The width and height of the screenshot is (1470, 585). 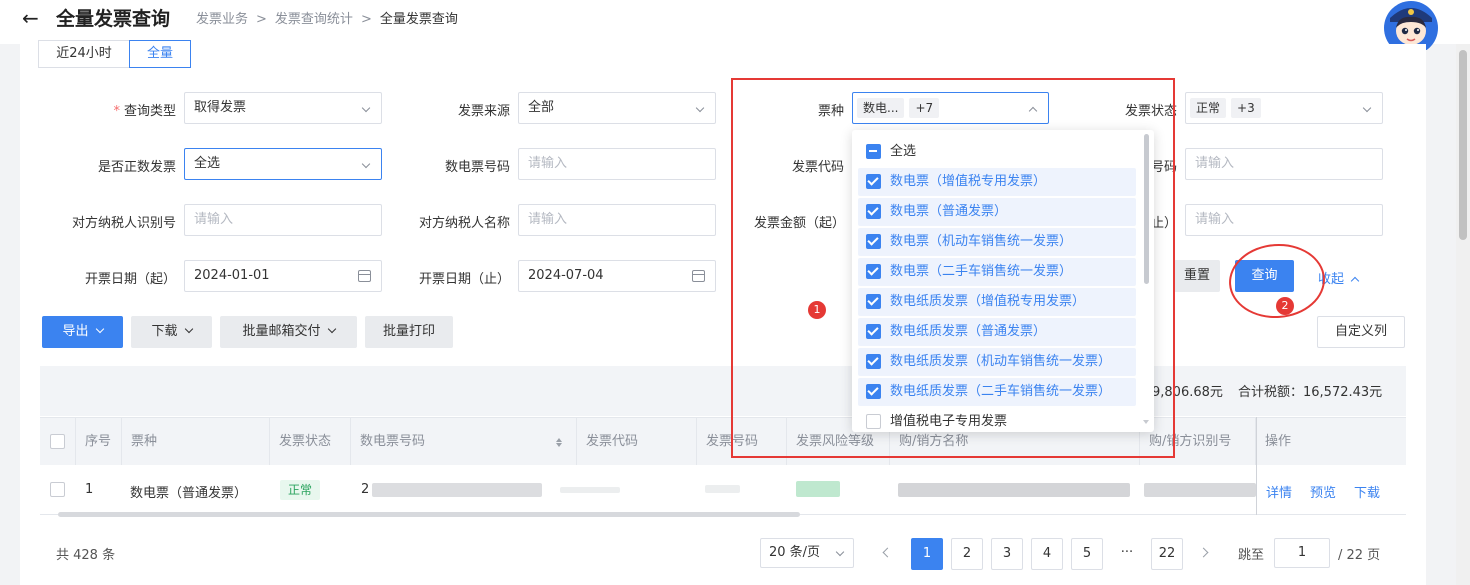 What do you see at coordinates (457, 490) in the screenshot?
I see `redacted-digital-no` at bounding box center [457, 490].